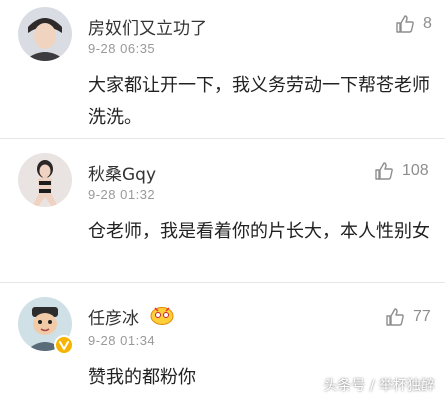  I want to click on comment-time: 9-28 01:34, so click(122, 340).